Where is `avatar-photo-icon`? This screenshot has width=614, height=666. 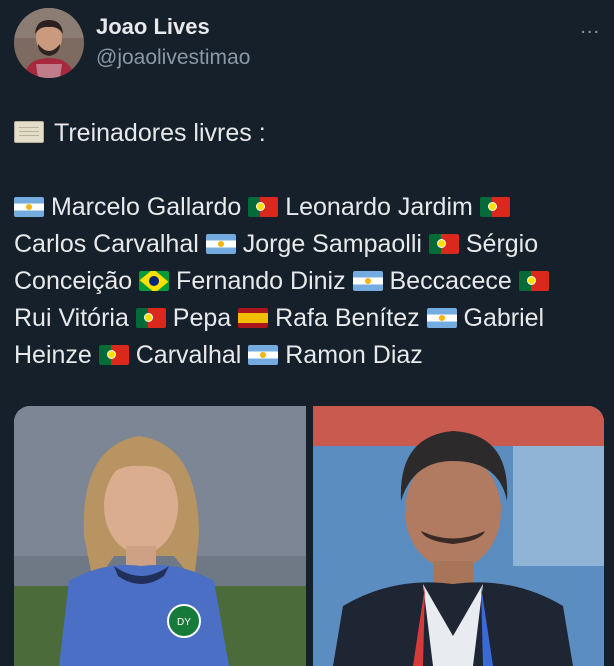
avatar-photo-icon is located at coordinates (49, 43).